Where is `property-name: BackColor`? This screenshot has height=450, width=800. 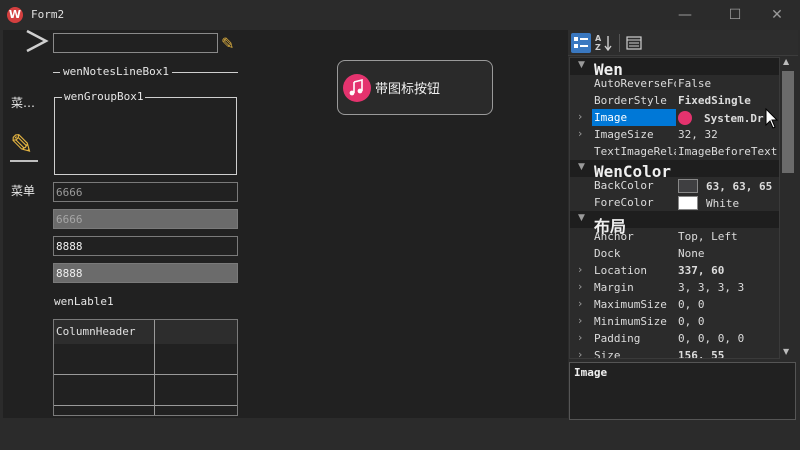
property-name: BackColor is located at coordinates (624, 185).